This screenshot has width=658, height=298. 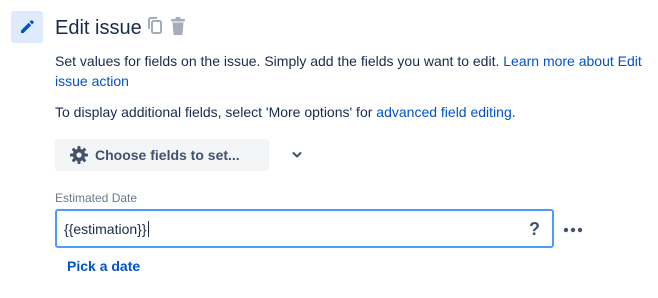 What do you see at coordinates (534, 229) in the screenshot?
I see `help-icon: ?` at bounding box center [534, 229].